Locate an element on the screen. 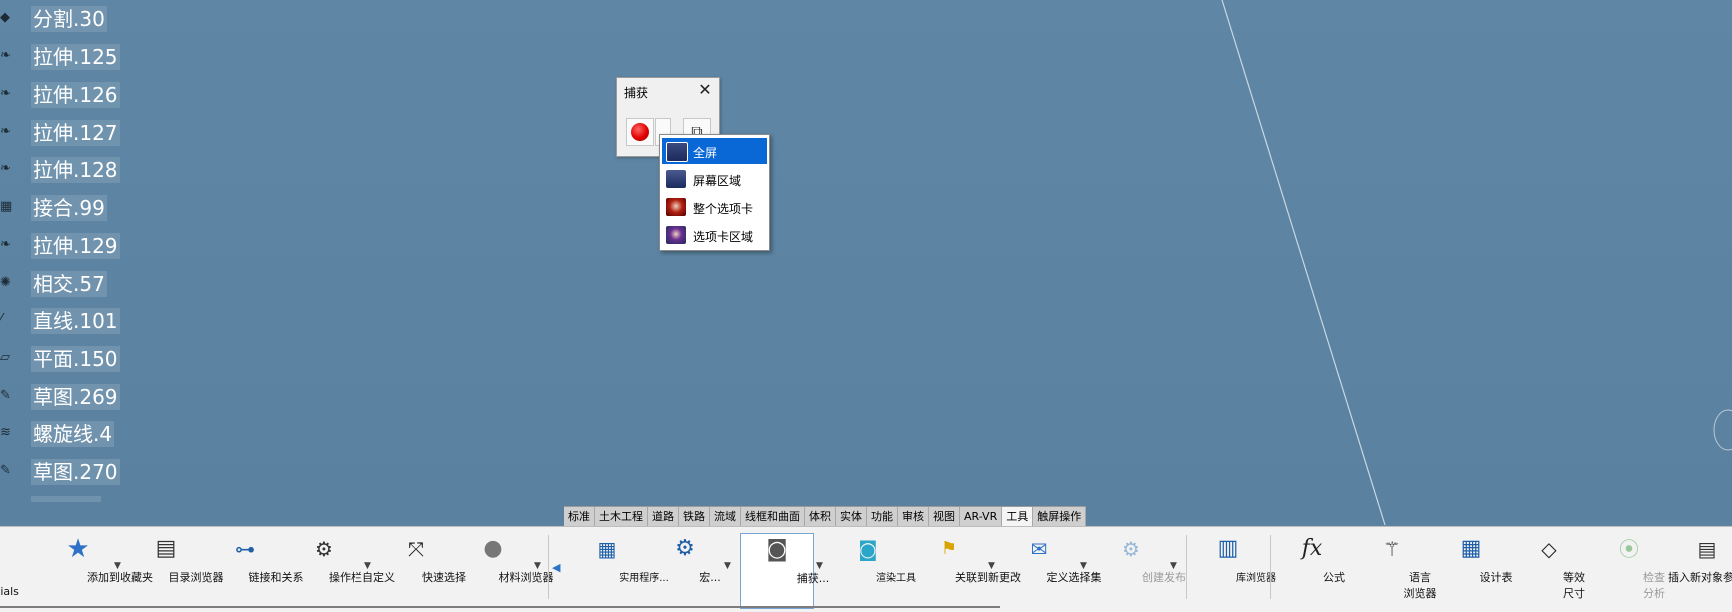 This screenshot has width=1732, height=612. link-update-dropdown-icon: ▼ is located at coordinates (991, 566).